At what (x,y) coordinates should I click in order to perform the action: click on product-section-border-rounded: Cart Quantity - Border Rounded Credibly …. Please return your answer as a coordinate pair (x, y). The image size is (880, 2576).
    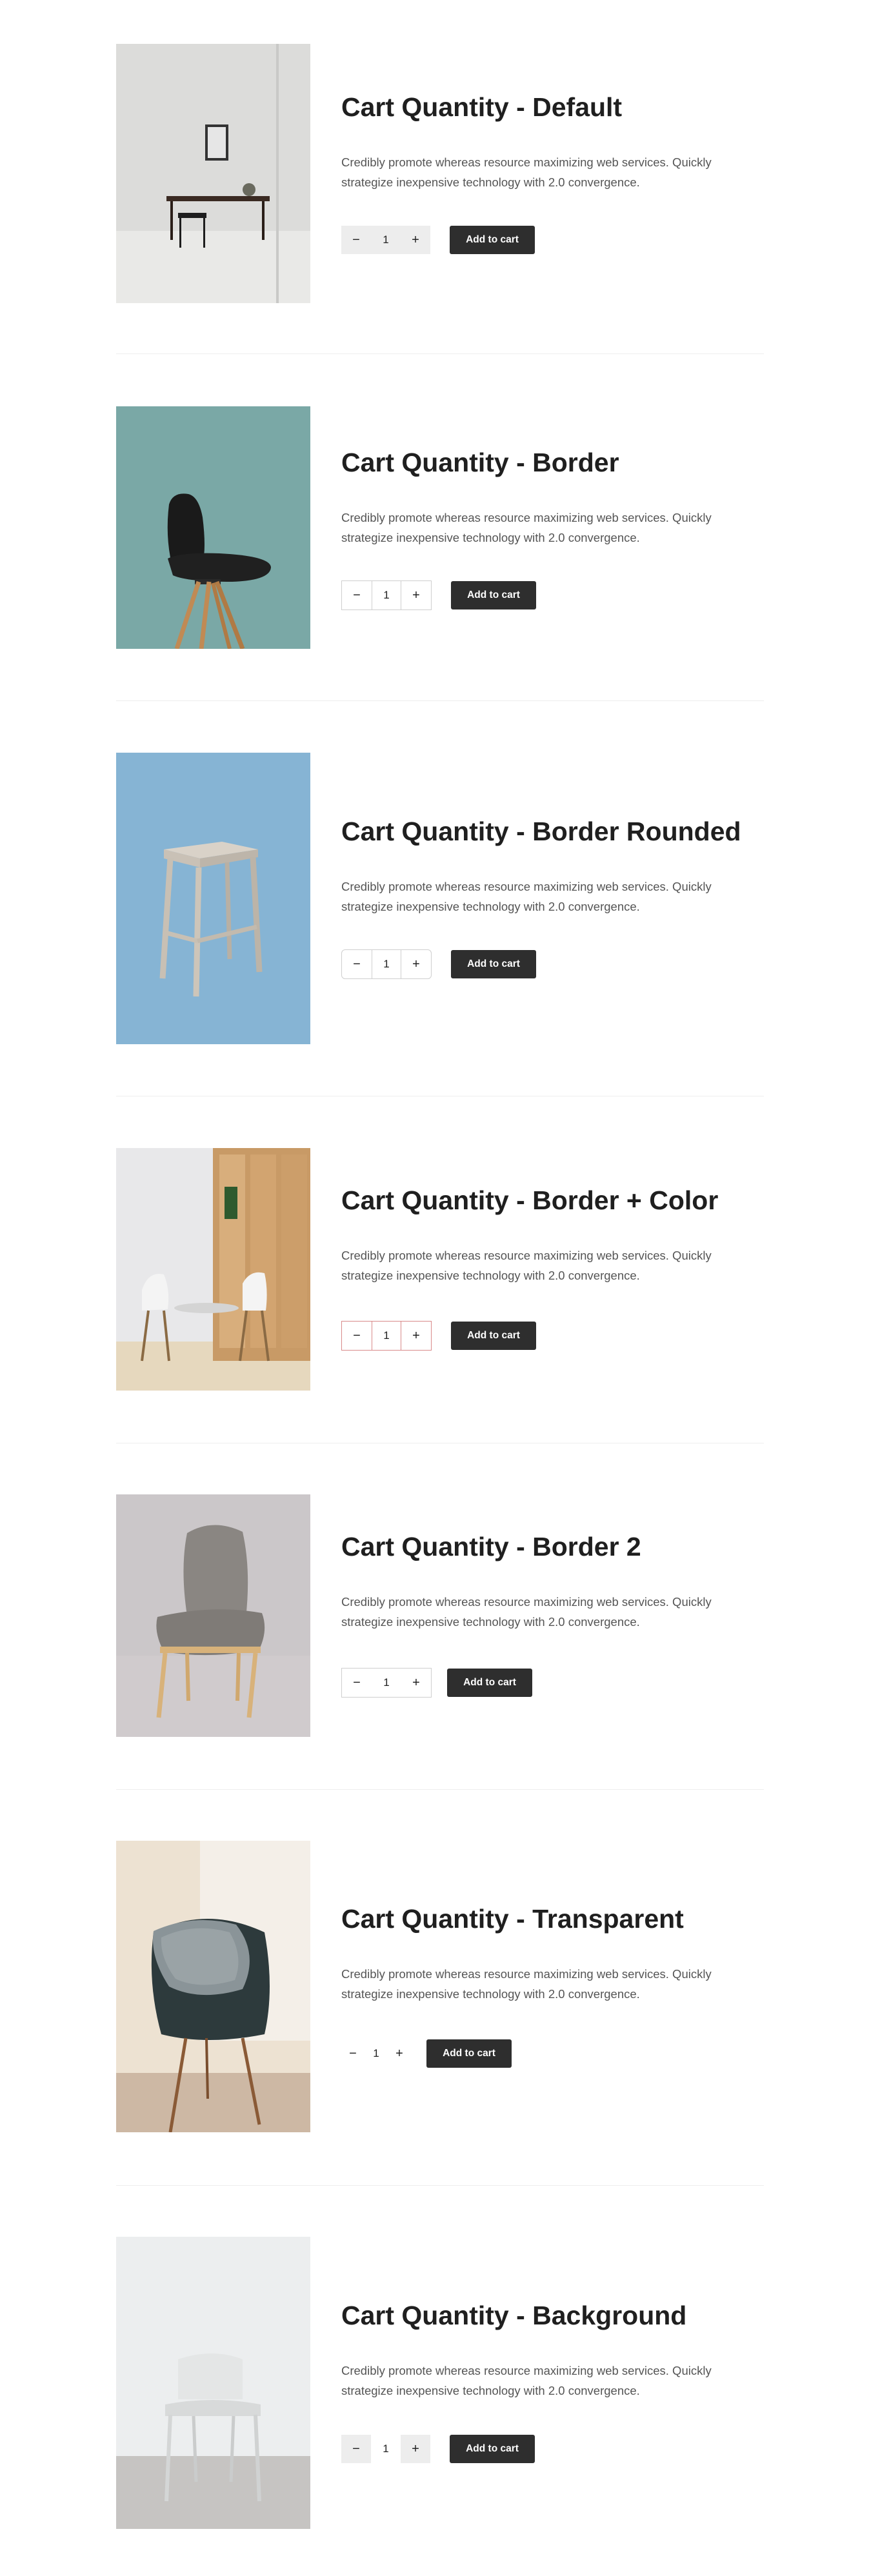
    Looking at the image, I should click on (440, 898).